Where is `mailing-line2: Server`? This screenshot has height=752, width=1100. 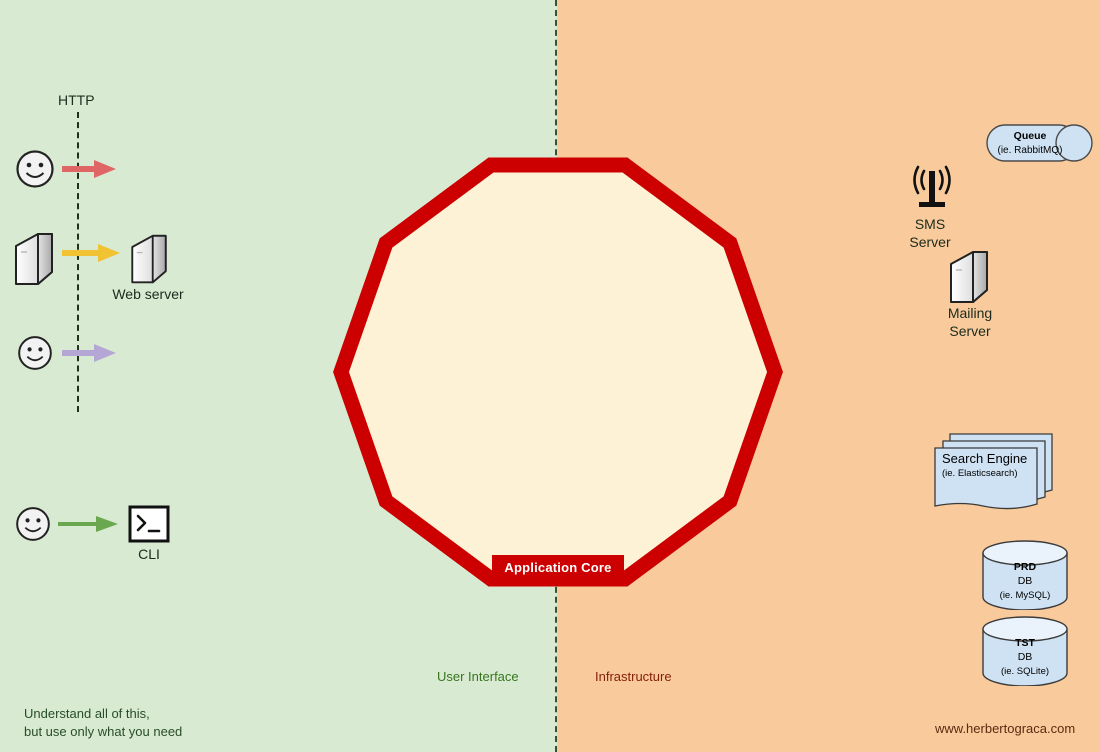 mailing-line2: Server is located at coordinates (970, 330).